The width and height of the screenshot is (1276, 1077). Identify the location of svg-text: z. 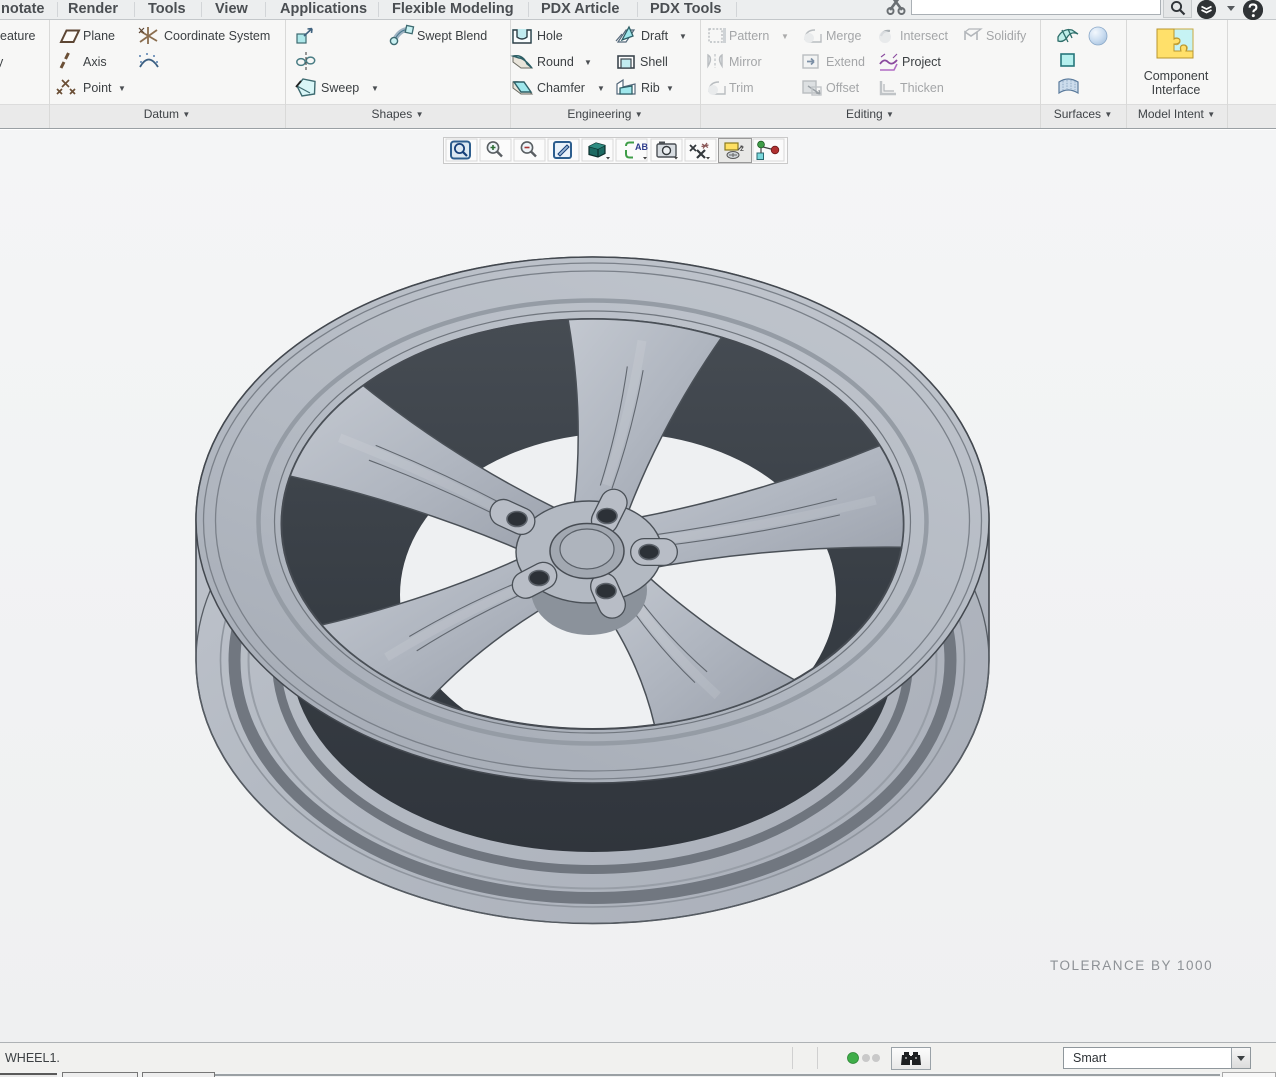
(742, 148).